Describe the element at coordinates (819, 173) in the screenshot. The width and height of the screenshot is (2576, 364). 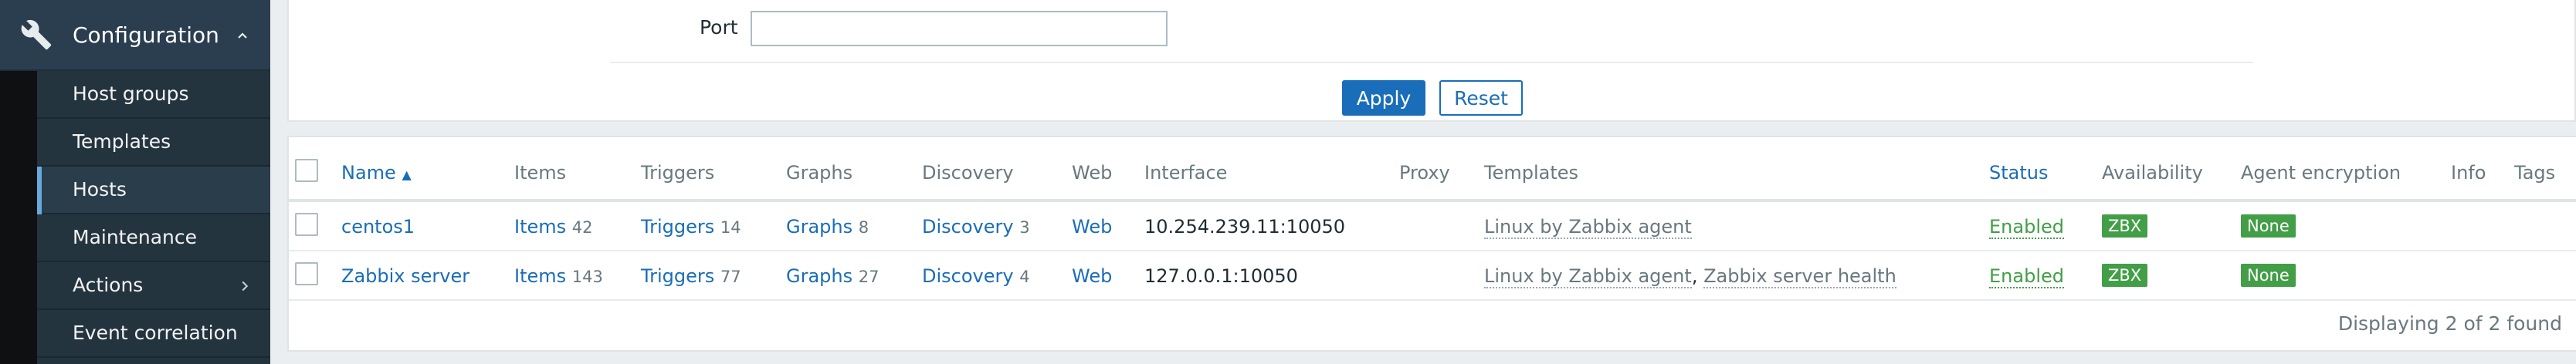
I see `column-header-graphs: Graphs` at that location.